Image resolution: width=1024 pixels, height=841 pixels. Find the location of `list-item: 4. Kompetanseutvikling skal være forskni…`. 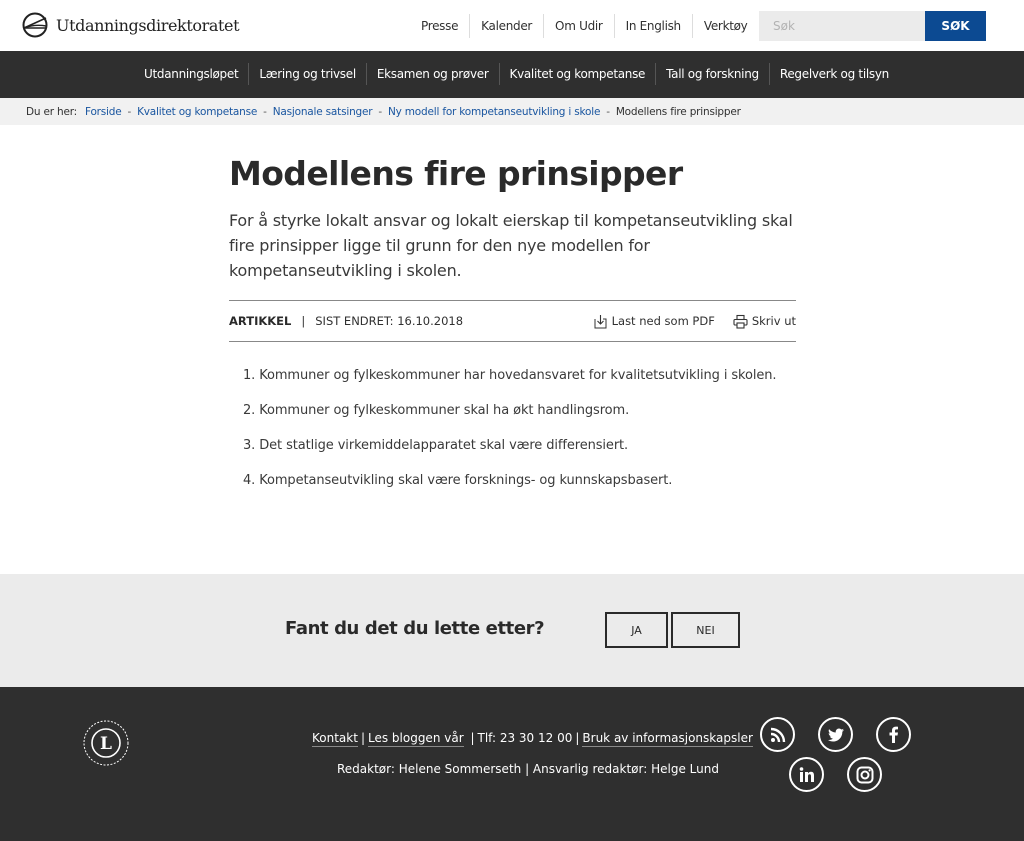

list-item: 4. Kompetanseutvikling skal være forskni… is located at coordinates (458, 480).